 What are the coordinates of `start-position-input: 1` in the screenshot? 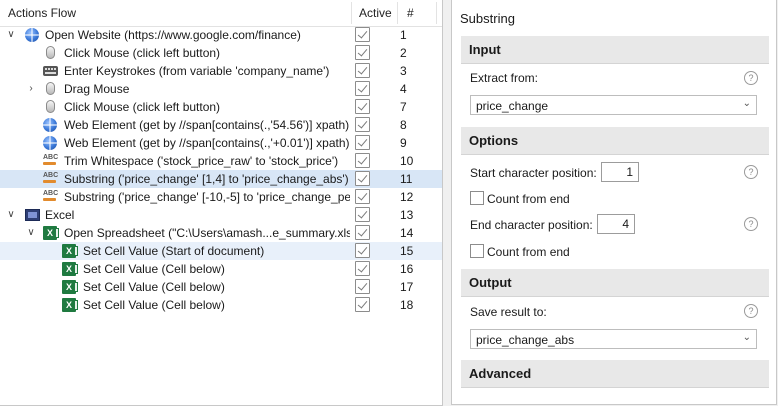 It's located at (620, 172).